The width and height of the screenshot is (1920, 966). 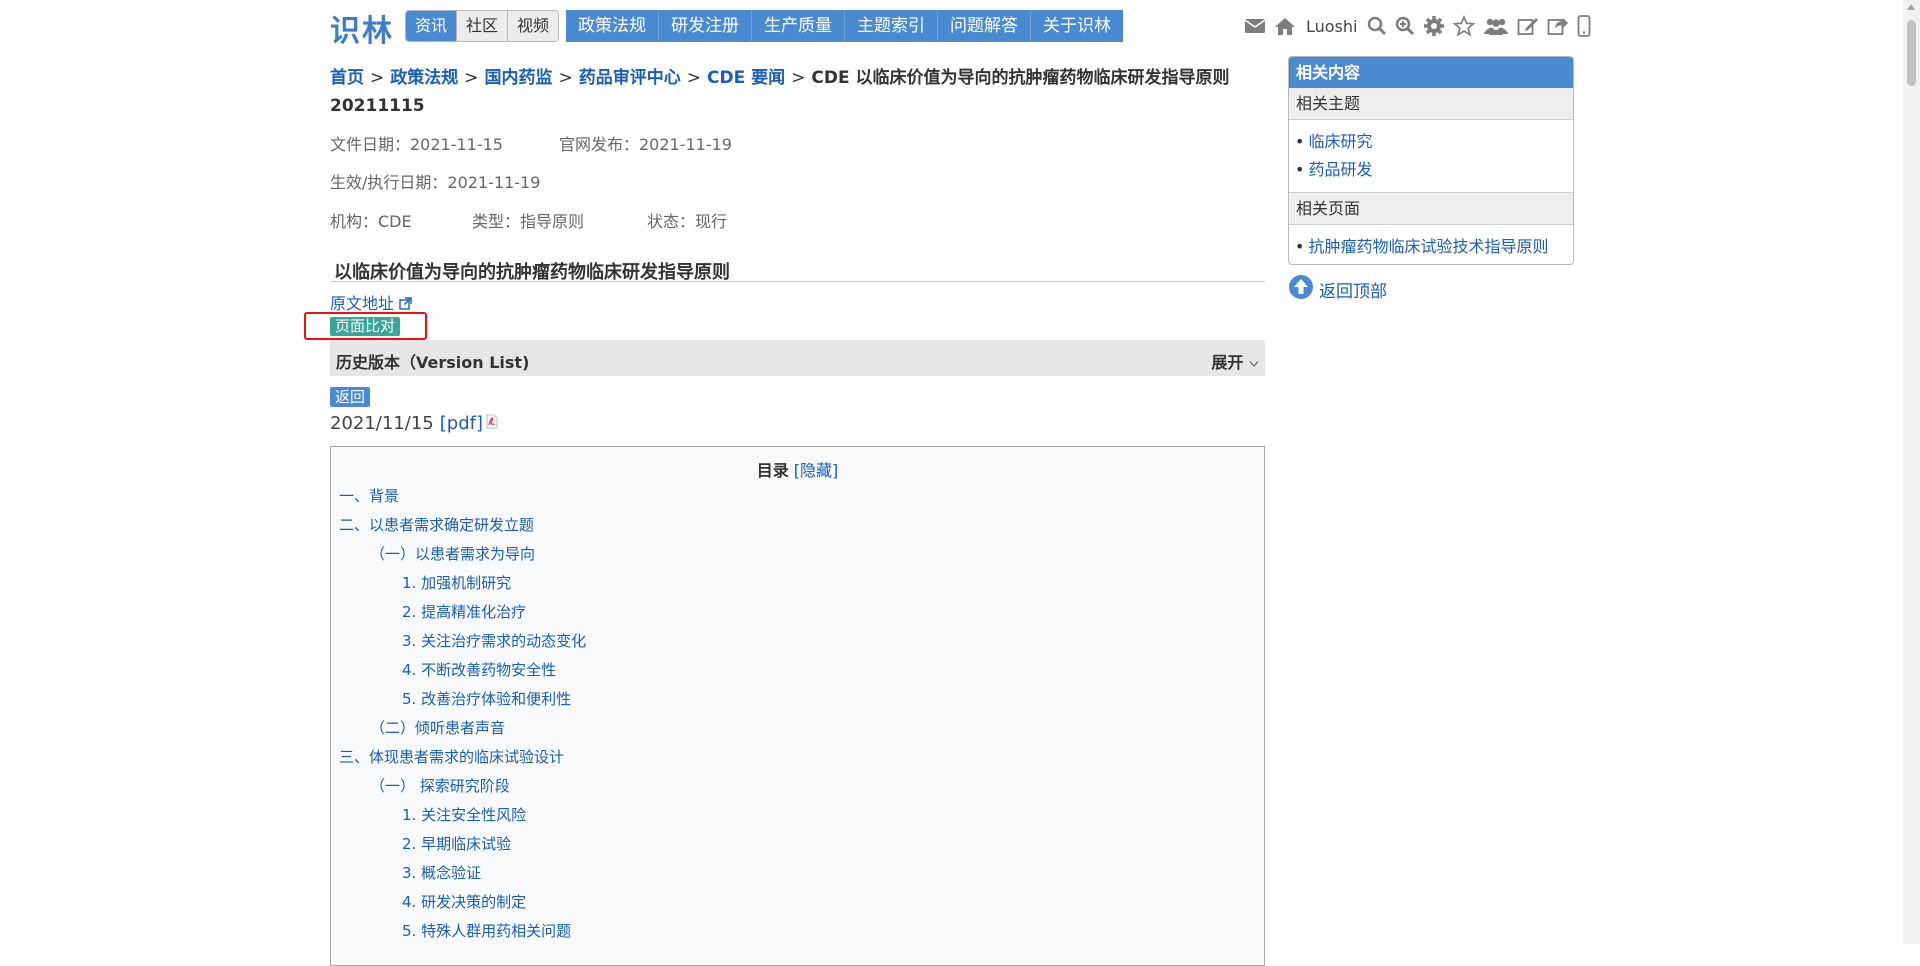 What do you see at coordinates (1911, 472) in the screenshot?
I see `vertical-scrollbar` at bounding box center [1911, 472].